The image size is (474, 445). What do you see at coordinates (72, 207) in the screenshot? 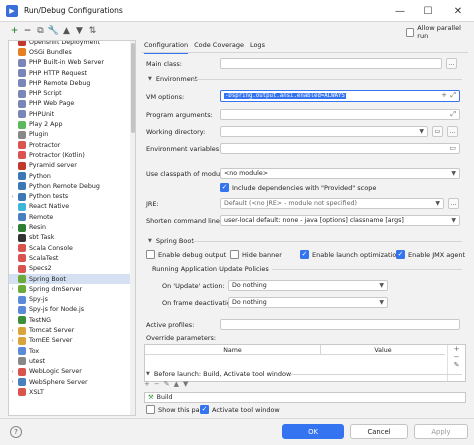
I see `tree-item: React Native` at bounding box center [72, 207].